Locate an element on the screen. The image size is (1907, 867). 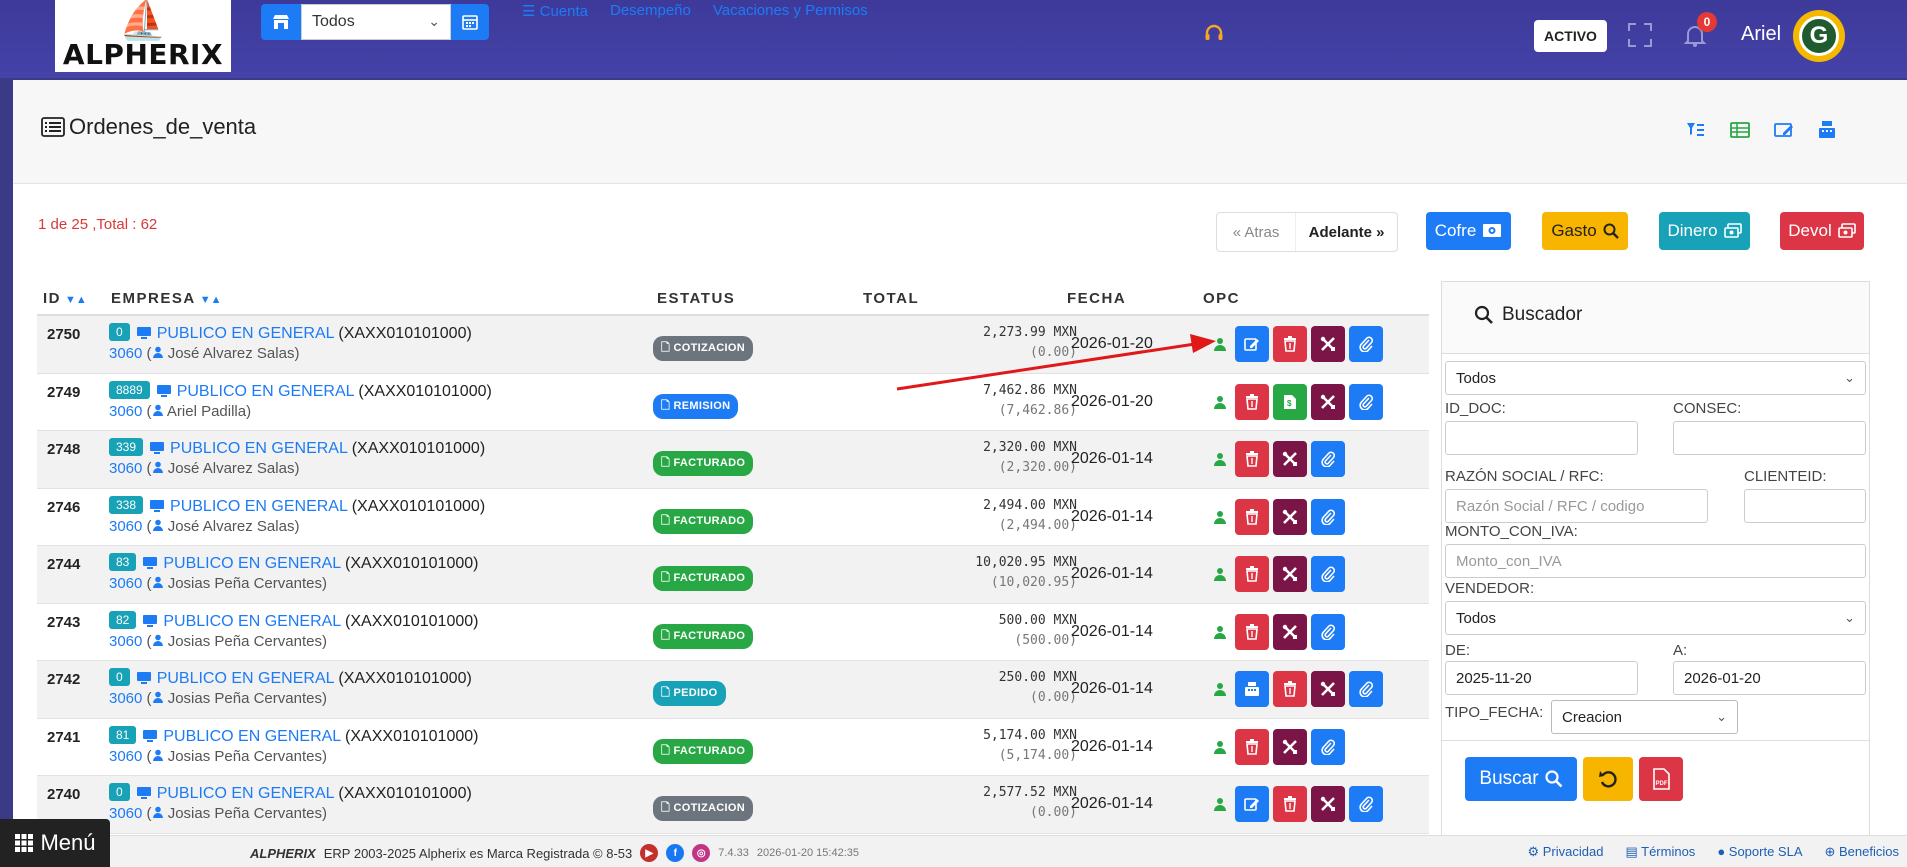
instagram-icon: ◎ is located at coordinates (701, 853).